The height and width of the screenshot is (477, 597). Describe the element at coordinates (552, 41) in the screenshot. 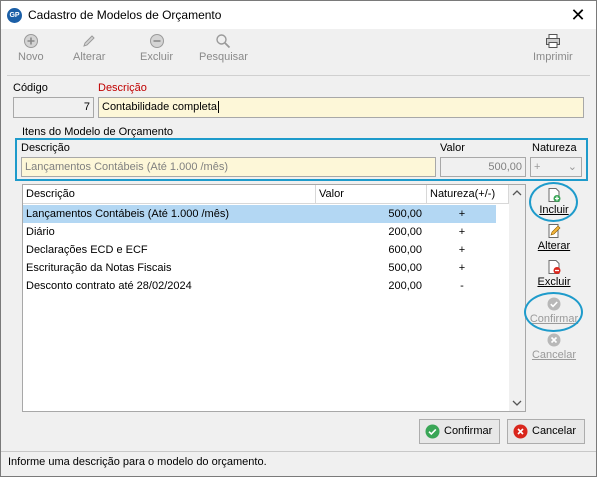

I see `printer-icon` at that location.